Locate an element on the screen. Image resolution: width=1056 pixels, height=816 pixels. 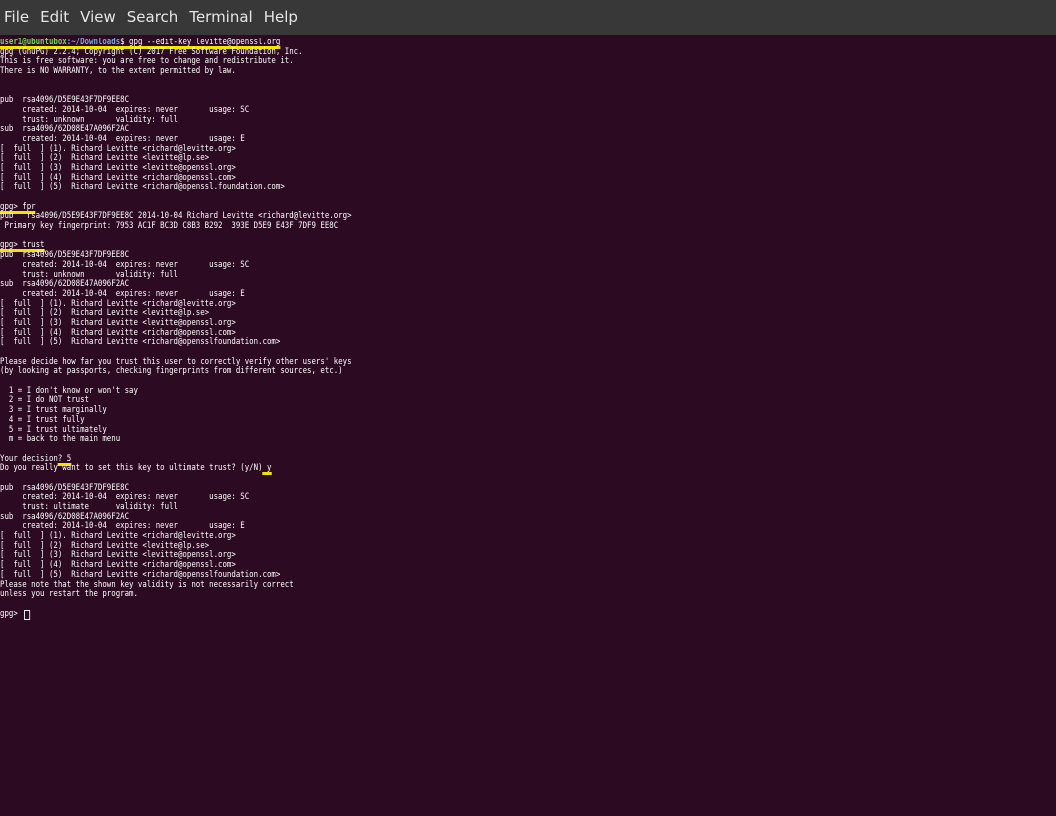
prompt-symbol: $ is located at coordinates (125, 42).